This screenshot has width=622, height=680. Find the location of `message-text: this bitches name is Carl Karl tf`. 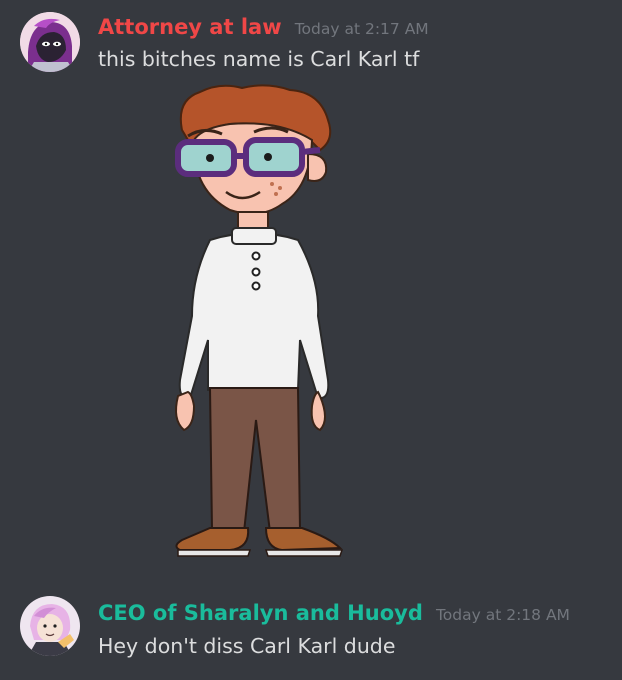

message-text: this bitches name is Carl Karl tf is located at coordinates (259, 59).